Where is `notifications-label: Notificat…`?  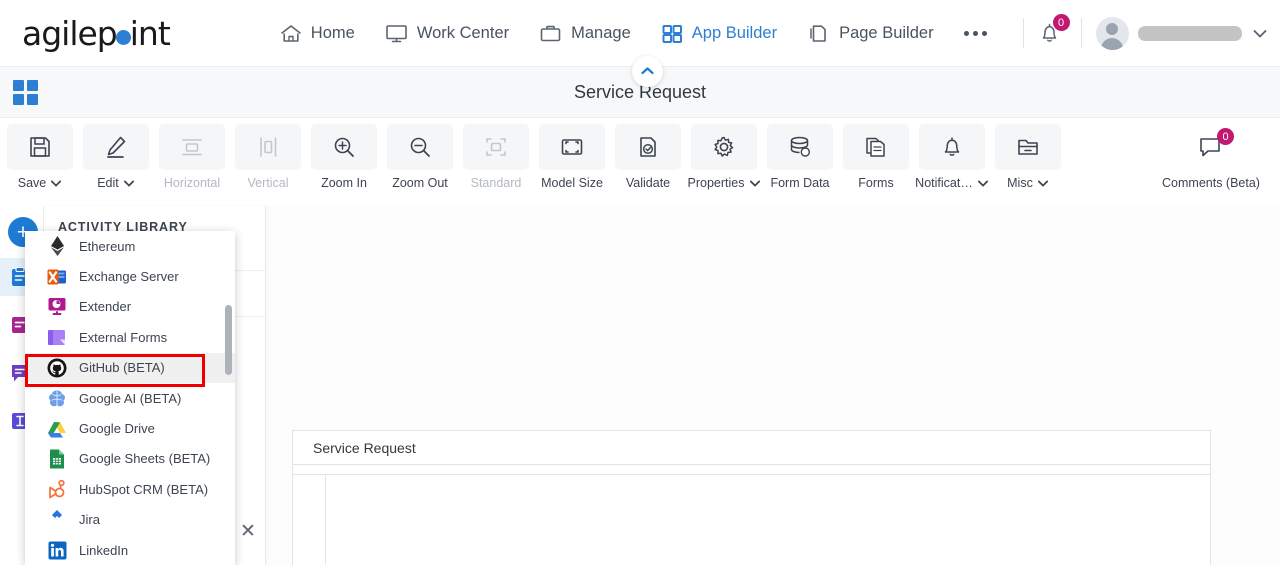 notifications-label: Notificat… is located at coordinates (952, 183).